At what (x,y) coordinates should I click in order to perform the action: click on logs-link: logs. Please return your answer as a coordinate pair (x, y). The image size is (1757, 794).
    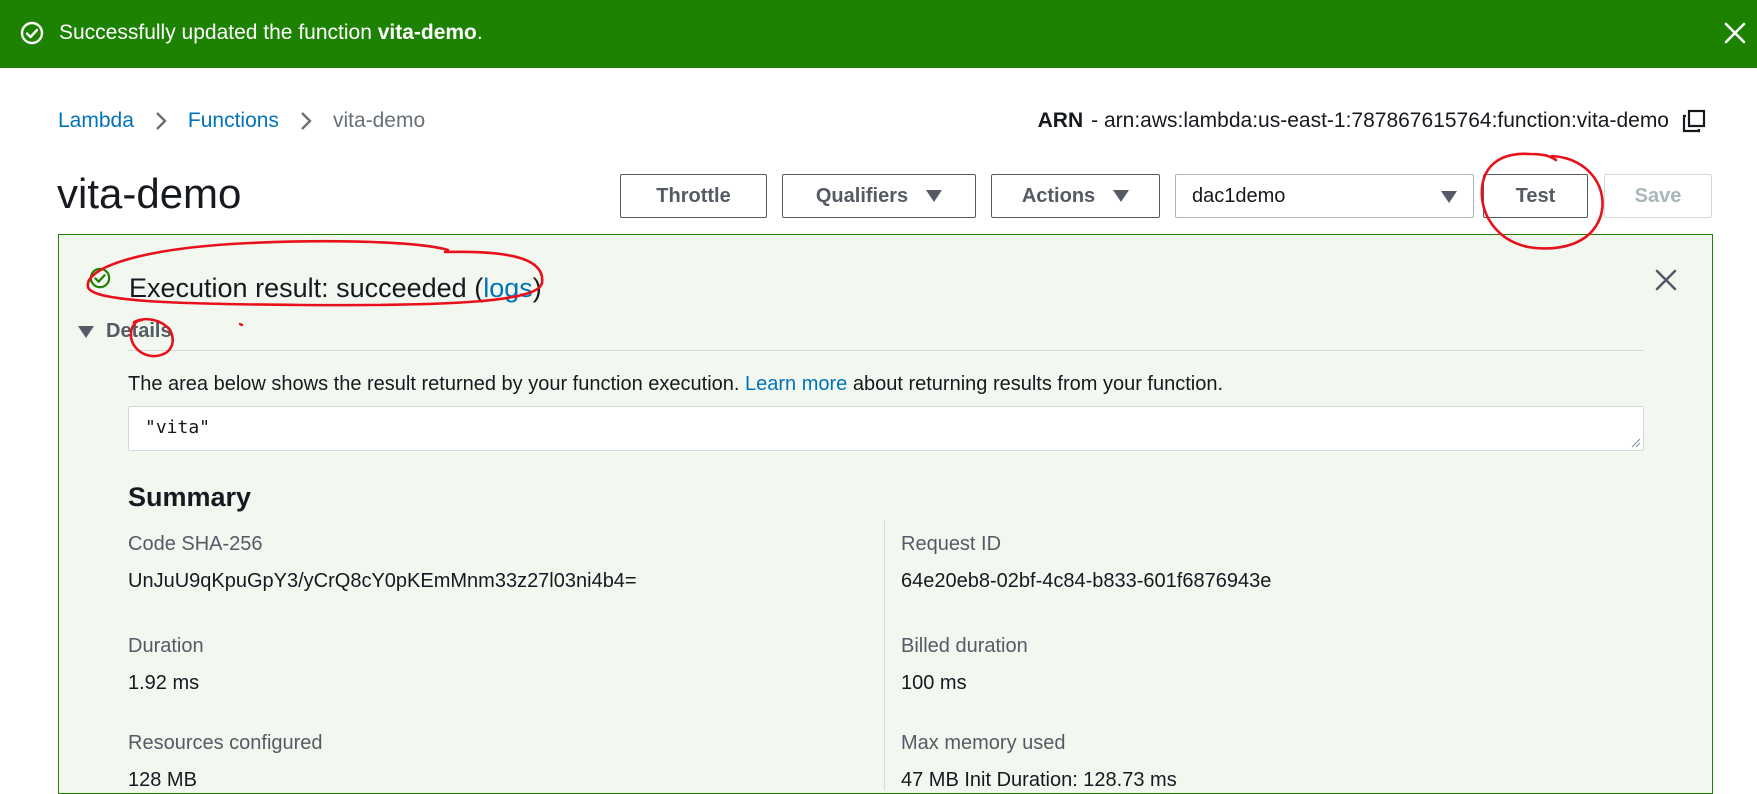
    Looking at the image, I should click on (508, 288).